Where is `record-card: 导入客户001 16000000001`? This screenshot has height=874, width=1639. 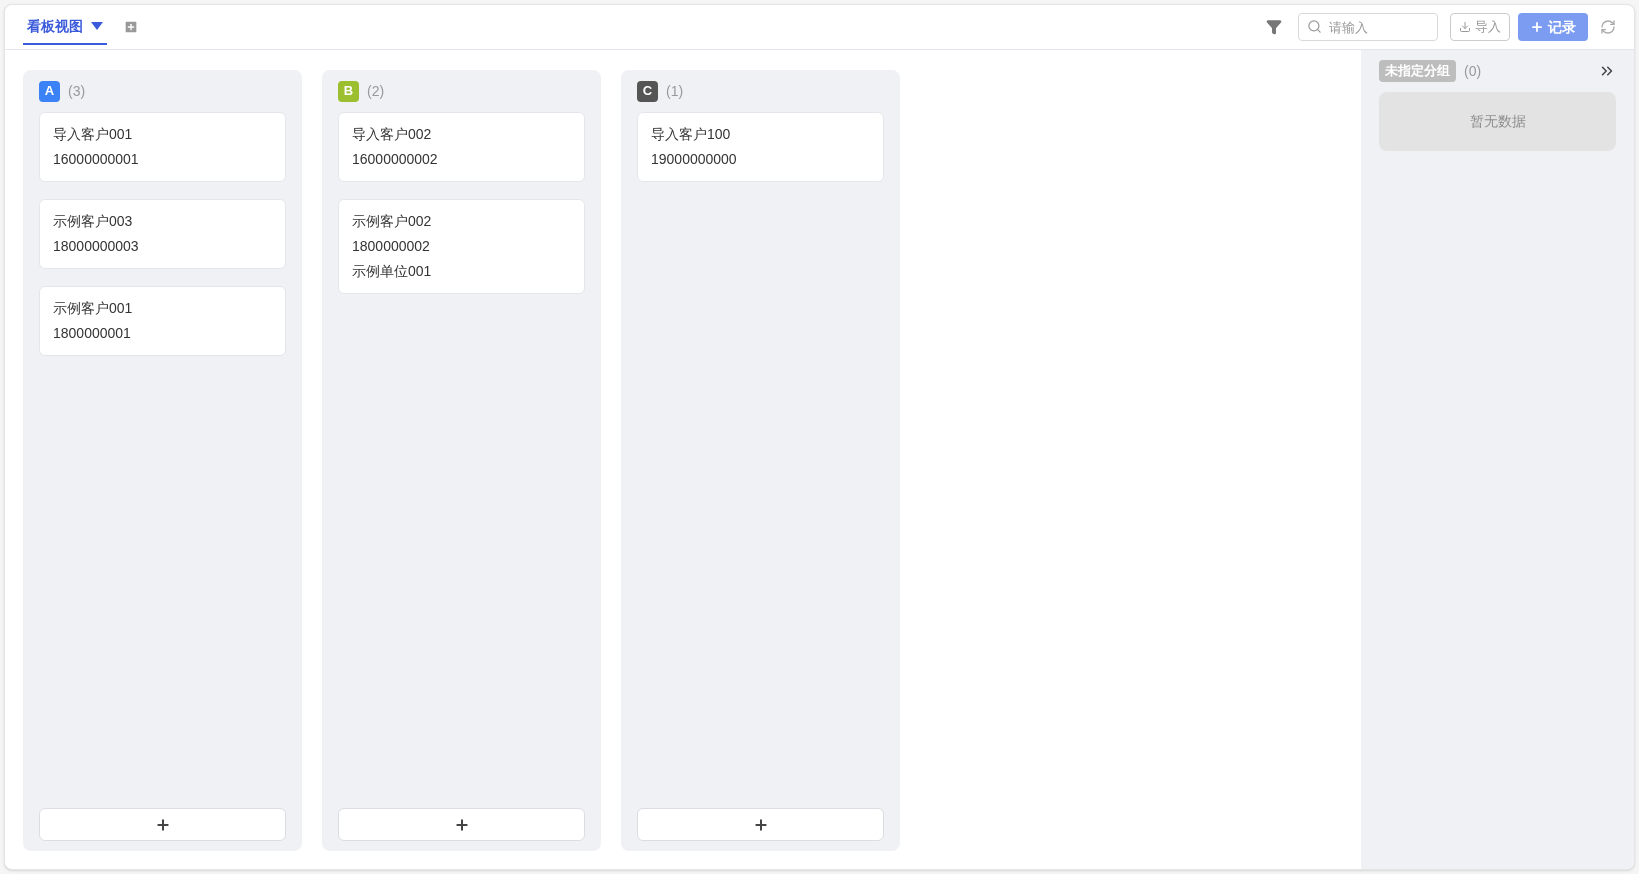
record-card: 导入客户001 16000000001 is located at coordinates (162, 147).